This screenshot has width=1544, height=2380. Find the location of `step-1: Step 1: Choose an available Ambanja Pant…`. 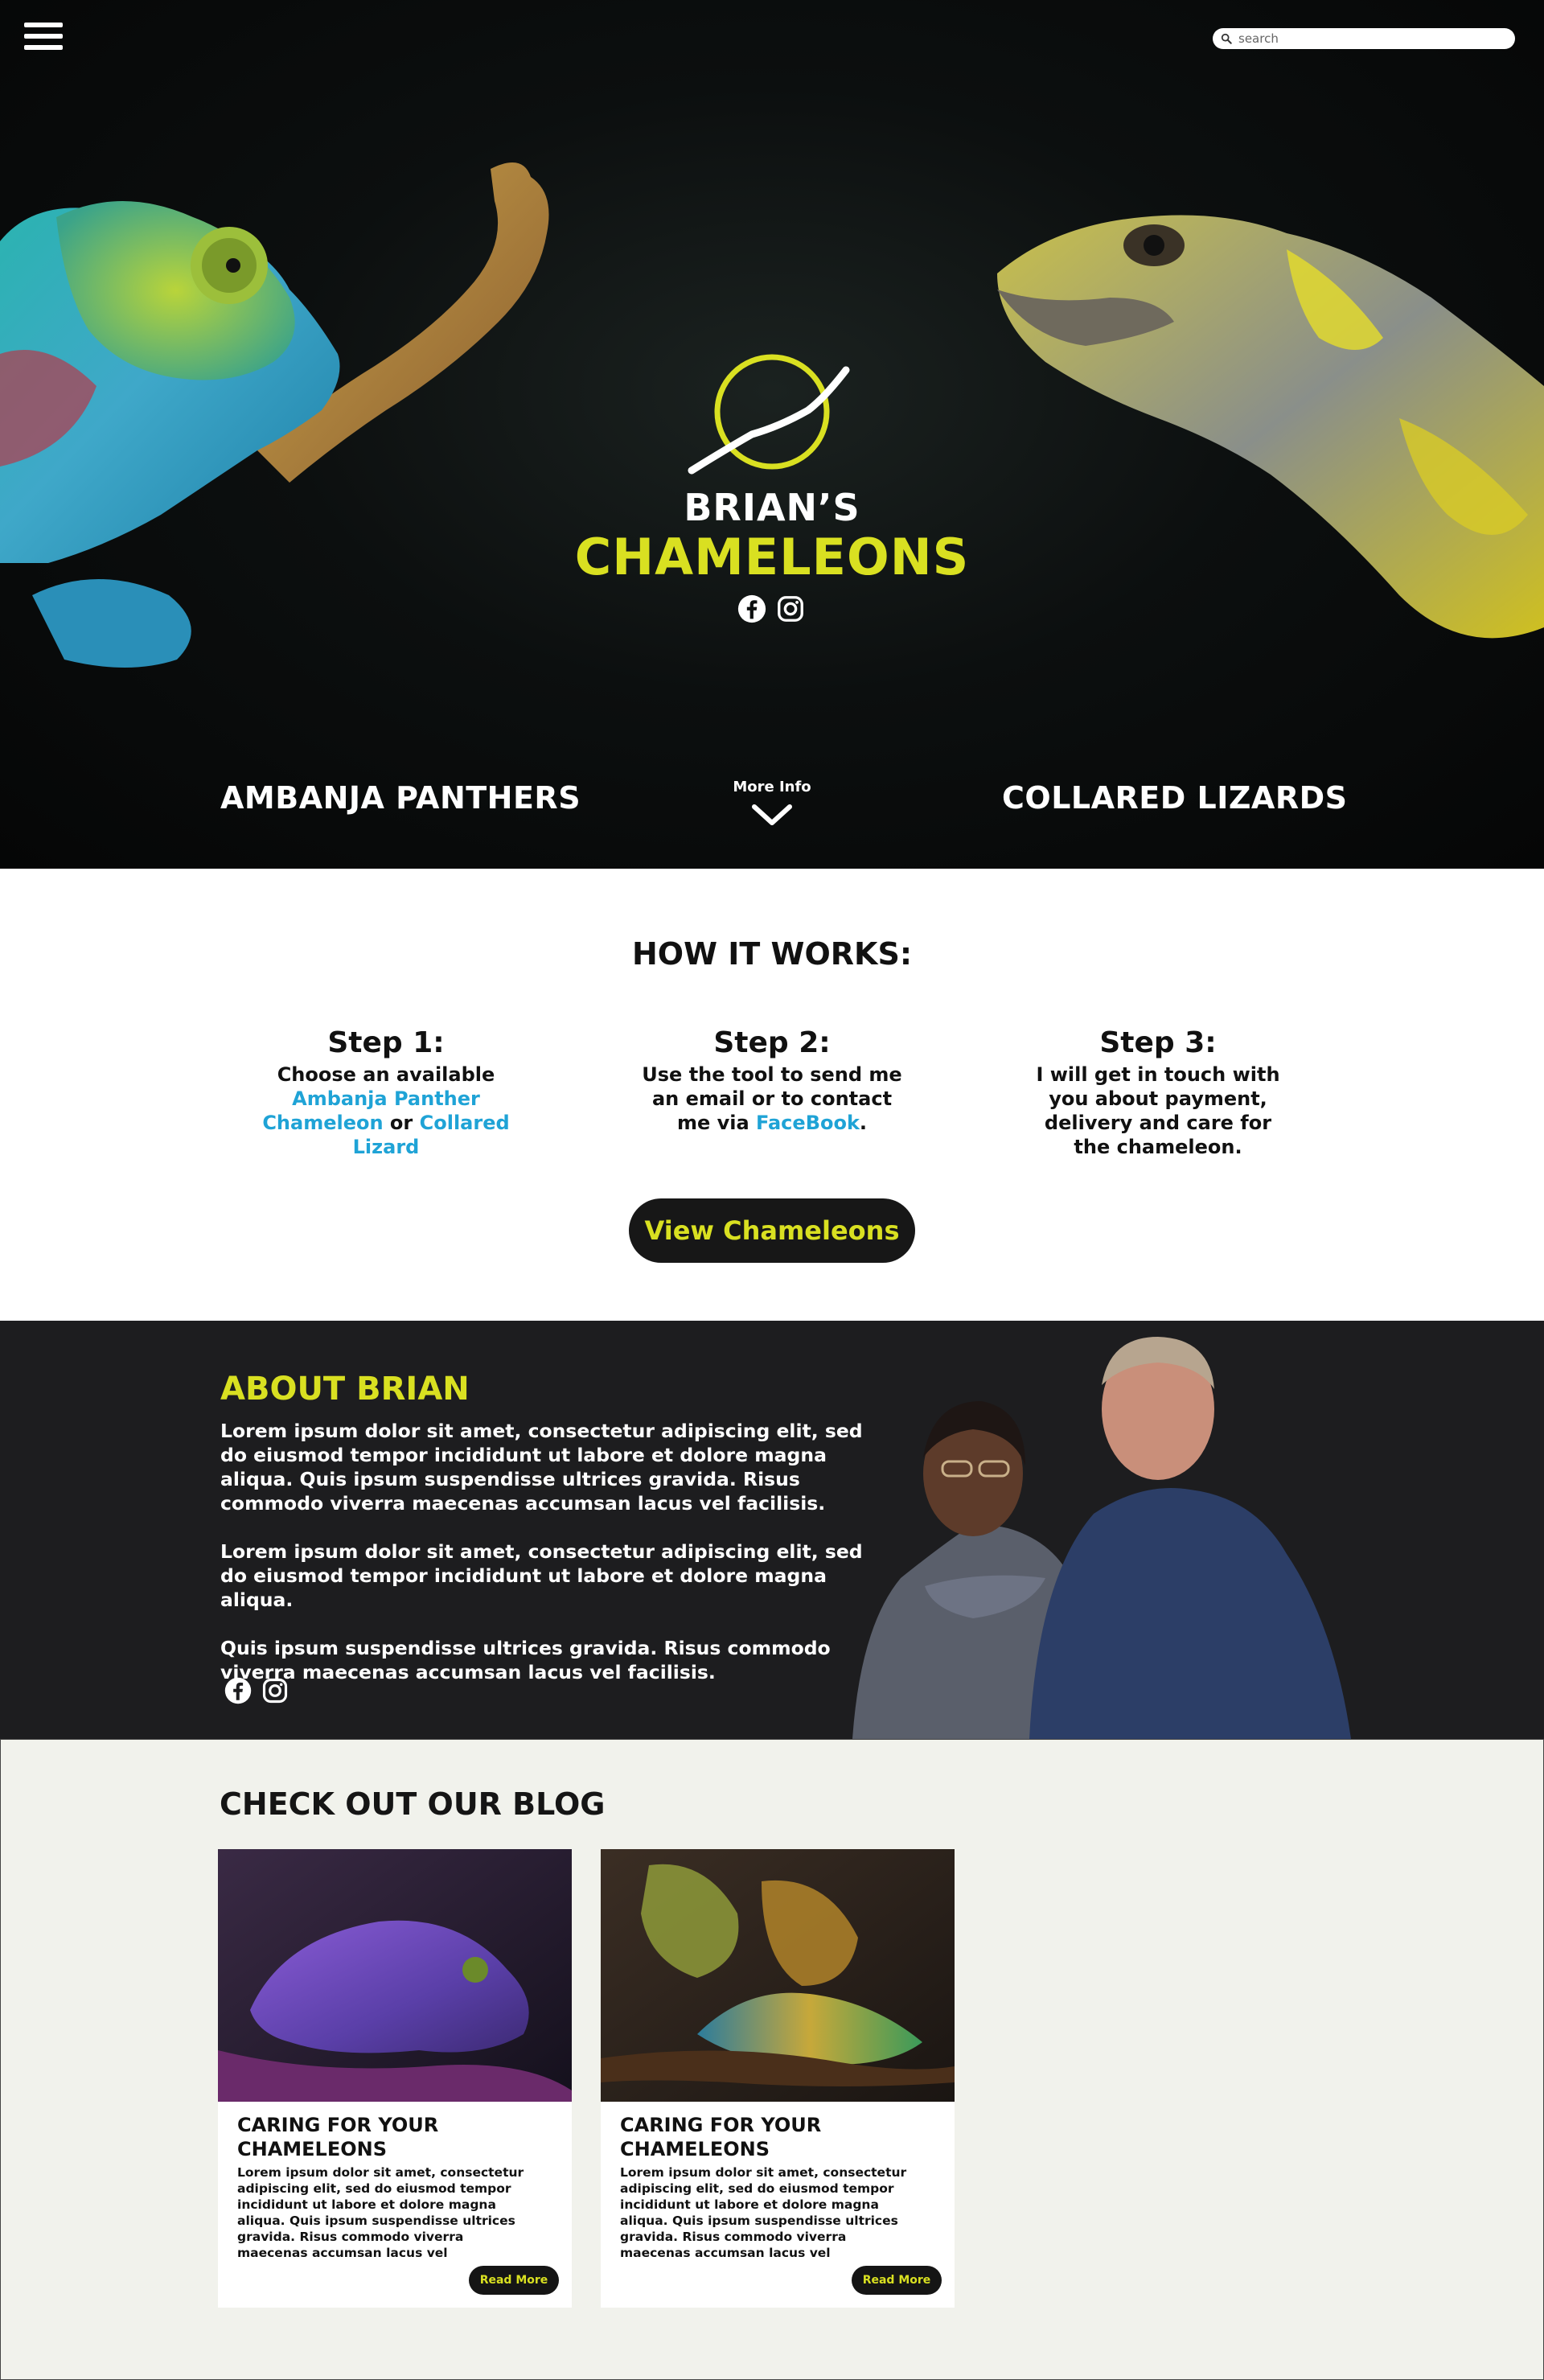

step-1: Step 1: Choose an available Ambanja Pant… is located at coordinates (386, 1093).